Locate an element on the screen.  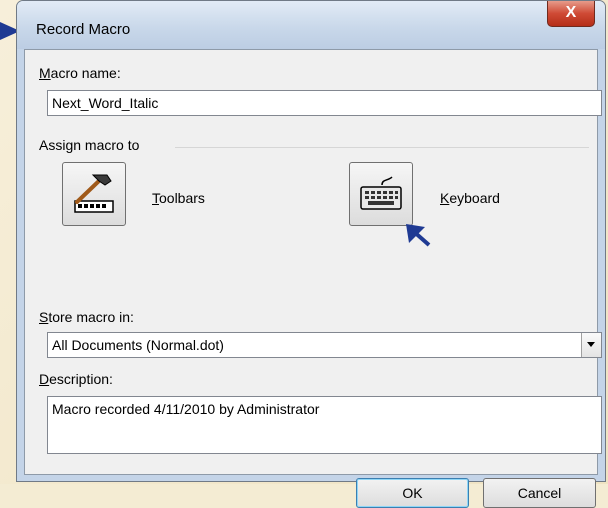
keyboard-icon is located at coordinates (381, 193).